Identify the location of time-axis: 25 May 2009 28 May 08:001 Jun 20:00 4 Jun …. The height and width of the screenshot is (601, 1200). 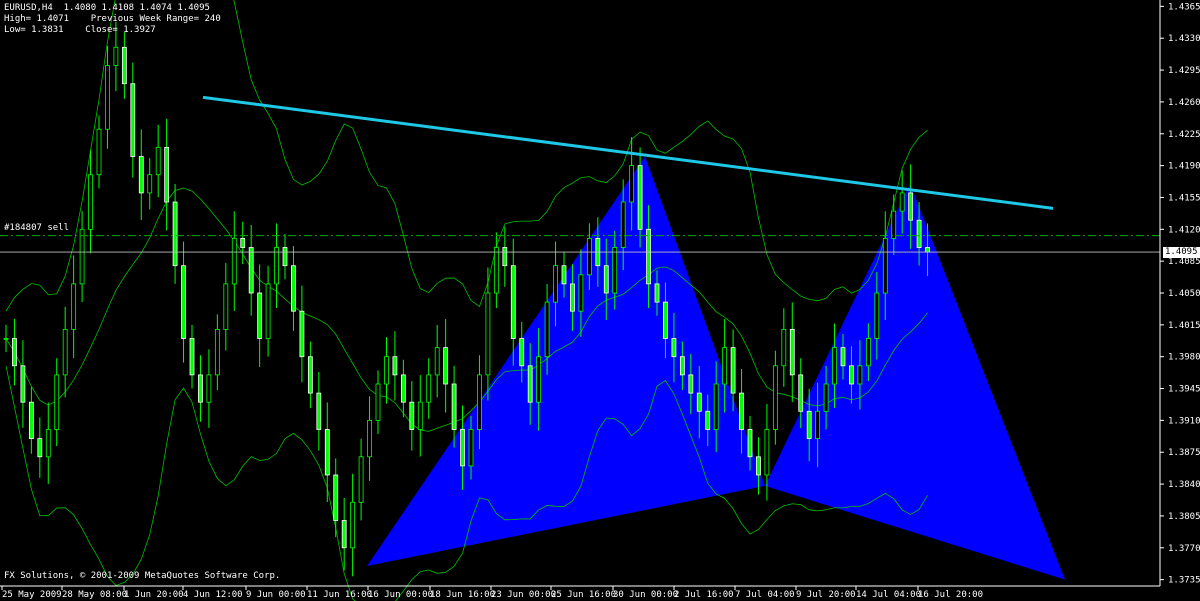
(580, 592).